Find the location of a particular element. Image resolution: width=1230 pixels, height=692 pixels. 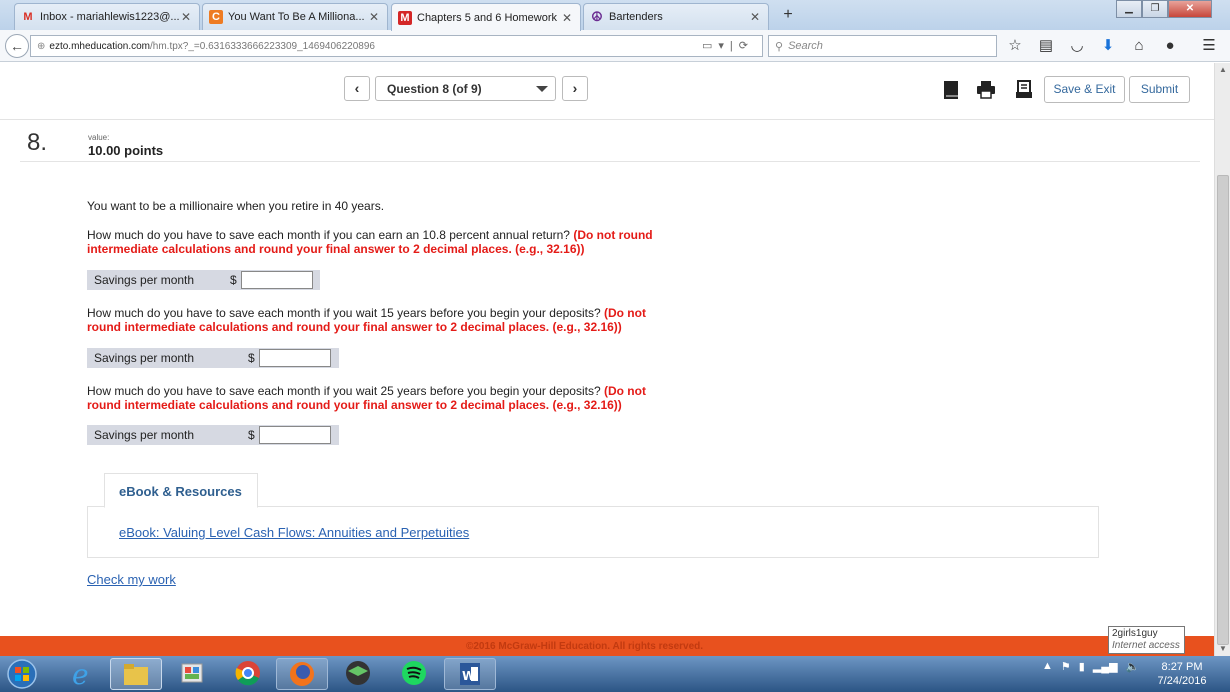

question-select: Question 8 (of 9) is located at coordinates (465, 88).